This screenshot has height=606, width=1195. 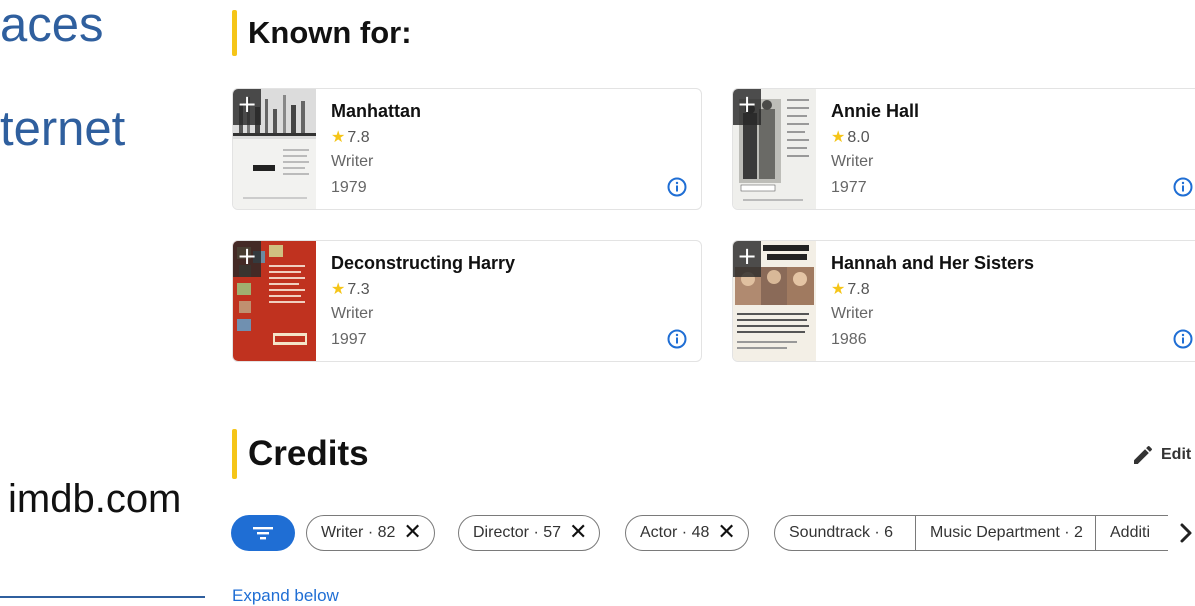 I want to click on rating-value: 8.0, so click(x=858, y=137).